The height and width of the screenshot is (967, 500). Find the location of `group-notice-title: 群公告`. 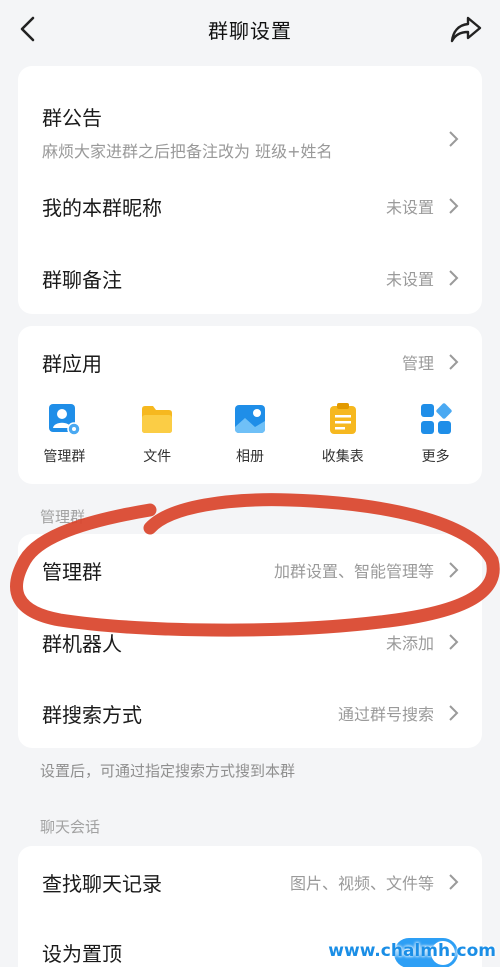

group-notice-title: 群公告 is located at coordinates (72, 118).